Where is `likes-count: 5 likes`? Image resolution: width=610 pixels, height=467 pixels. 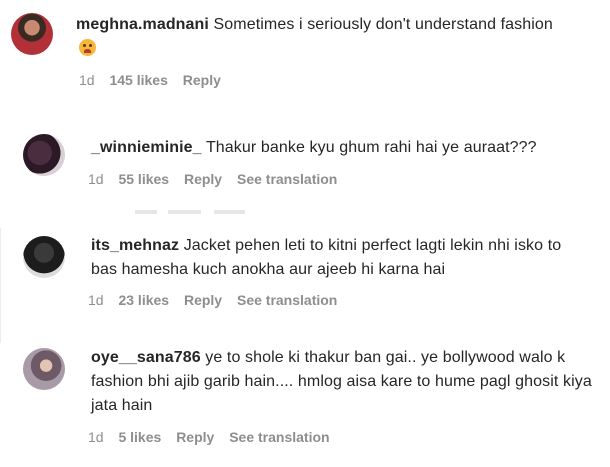
likes-count: 5 likes is located at coordinates (139, 437).